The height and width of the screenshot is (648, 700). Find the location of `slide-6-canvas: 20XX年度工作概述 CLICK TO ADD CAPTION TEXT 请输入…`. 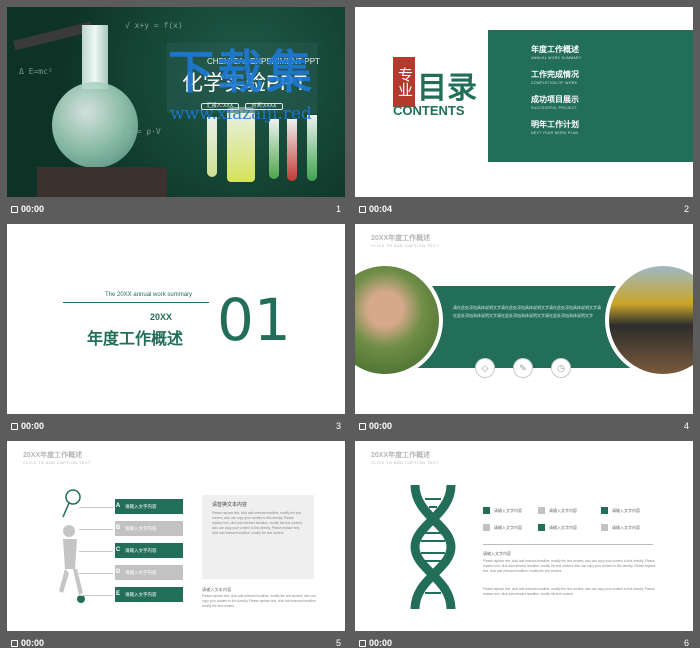

slide-6-canvas: 20XX年度工作概述 CLICK TO ADD CAPTION TEXT 请输入… is located at coordinates (524, 536).